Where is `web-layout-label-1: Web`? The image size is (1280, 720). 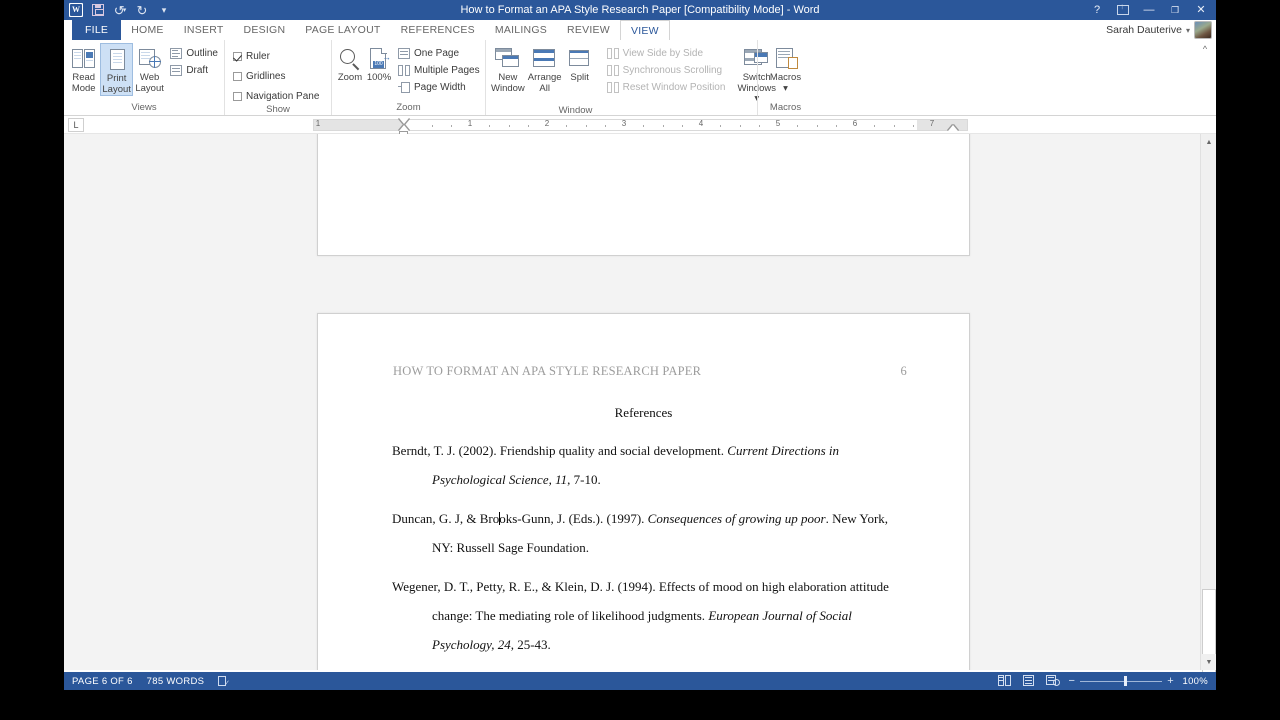 web-layout-label-1: Web is located at coordinates (149, 77).